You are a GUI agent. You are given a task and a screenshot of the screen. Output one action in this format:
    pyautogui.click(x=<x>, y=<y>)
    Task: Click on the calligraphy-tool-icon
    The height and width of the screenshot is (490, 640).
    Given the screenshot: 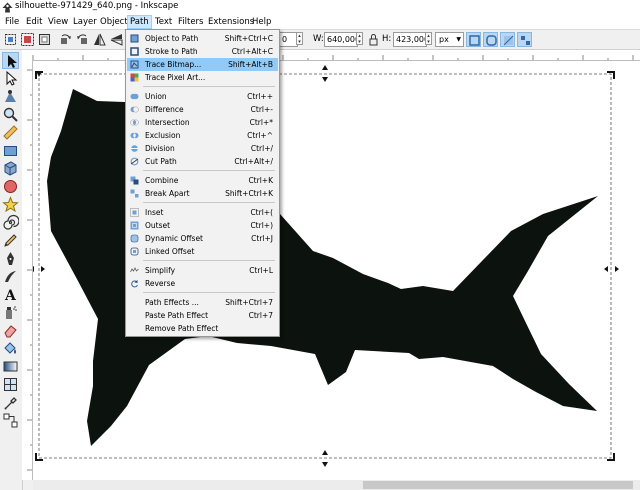 What is the action you would take?
    pyautogui.click(x=10, y=276)
    